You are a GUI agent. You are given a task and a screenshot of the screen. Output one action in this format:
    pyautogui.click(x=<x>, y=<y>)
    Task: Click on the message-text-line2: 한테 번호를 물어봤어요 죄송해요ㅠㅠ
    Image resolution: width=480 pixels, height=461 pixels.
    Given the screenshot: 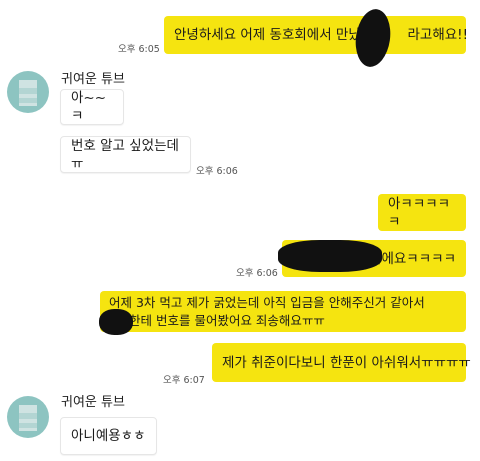 What is the action you would take?
    pyautogui.click(x=227, y=320)
    